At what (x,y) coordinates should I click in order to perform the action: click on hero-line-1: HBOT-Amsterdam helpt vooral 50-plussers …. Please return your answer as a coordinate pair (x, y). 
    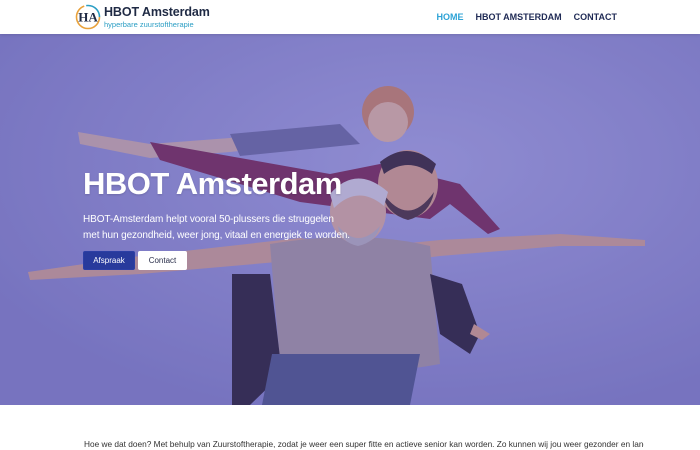
    Looking at the image, I should click on (208, 219).